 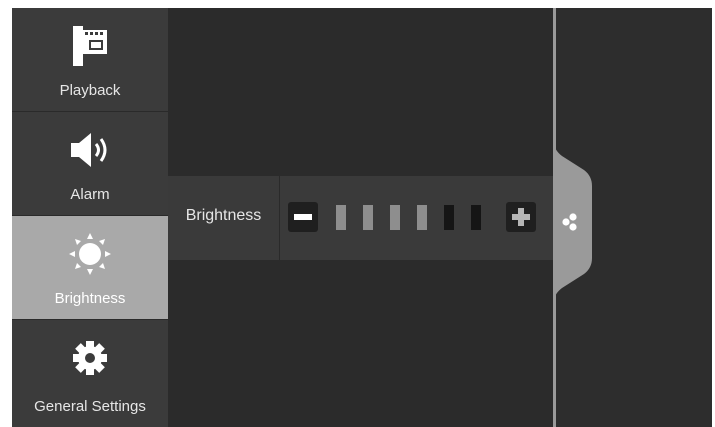 I want to click on minus-icon, so click(x=303, y=217).